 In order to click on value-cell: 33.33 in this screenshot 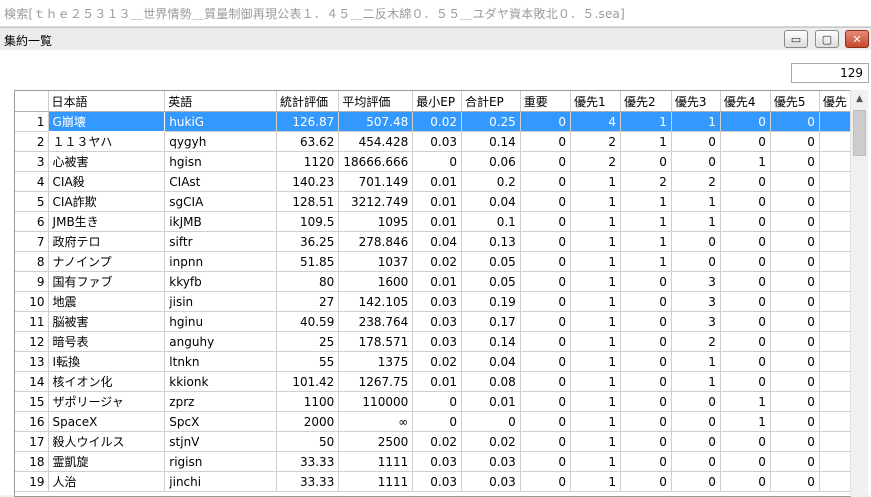, I will do `click(308, 481)`.